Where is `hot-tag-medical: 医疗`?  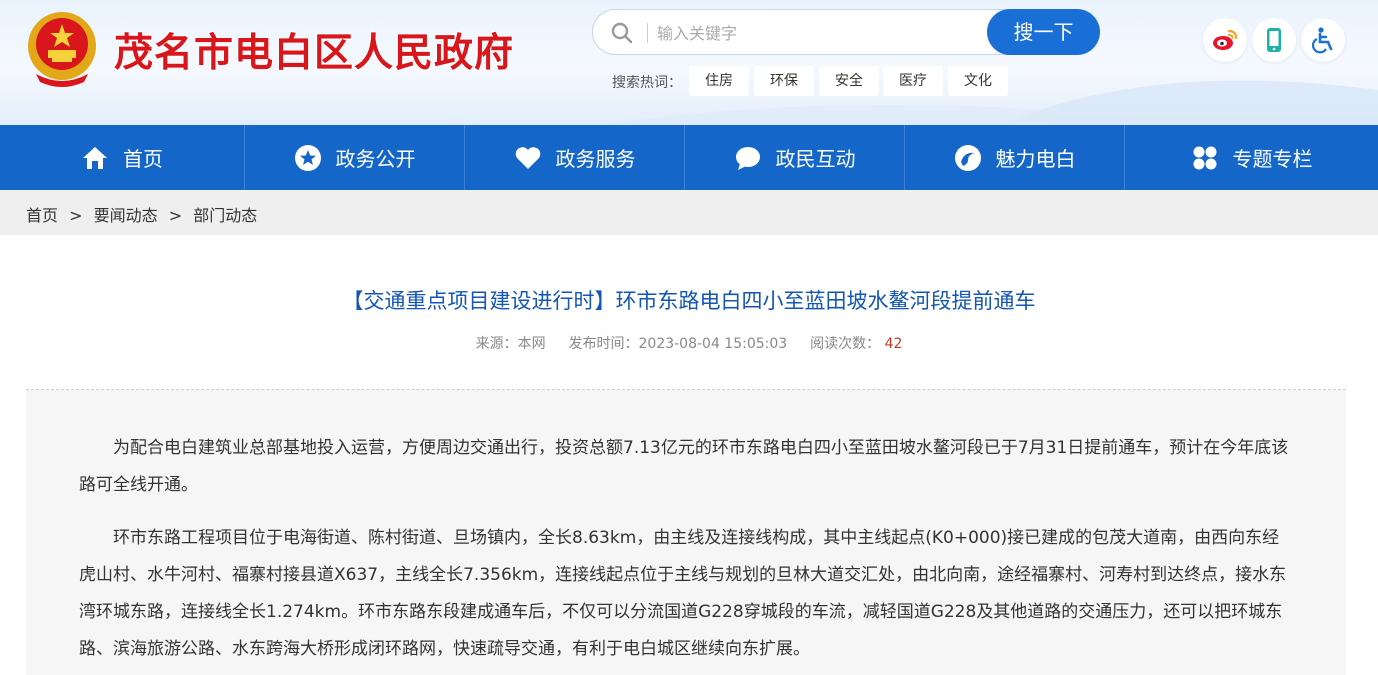 hot-tag-medical: 医疗 is located at coordinates (913, 81).